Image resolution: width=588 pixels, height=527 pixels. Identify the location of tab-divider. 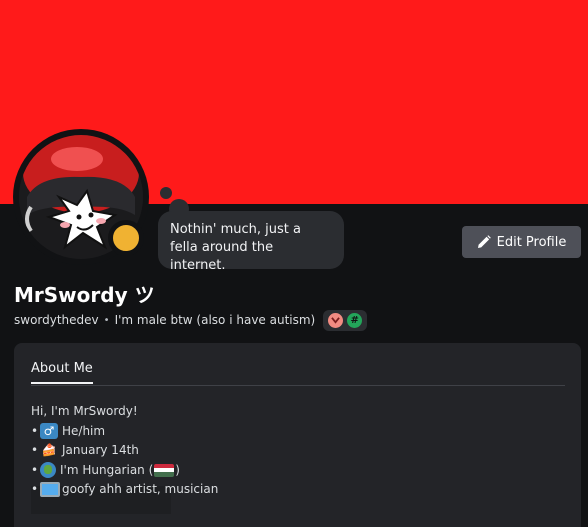
(298, 385).